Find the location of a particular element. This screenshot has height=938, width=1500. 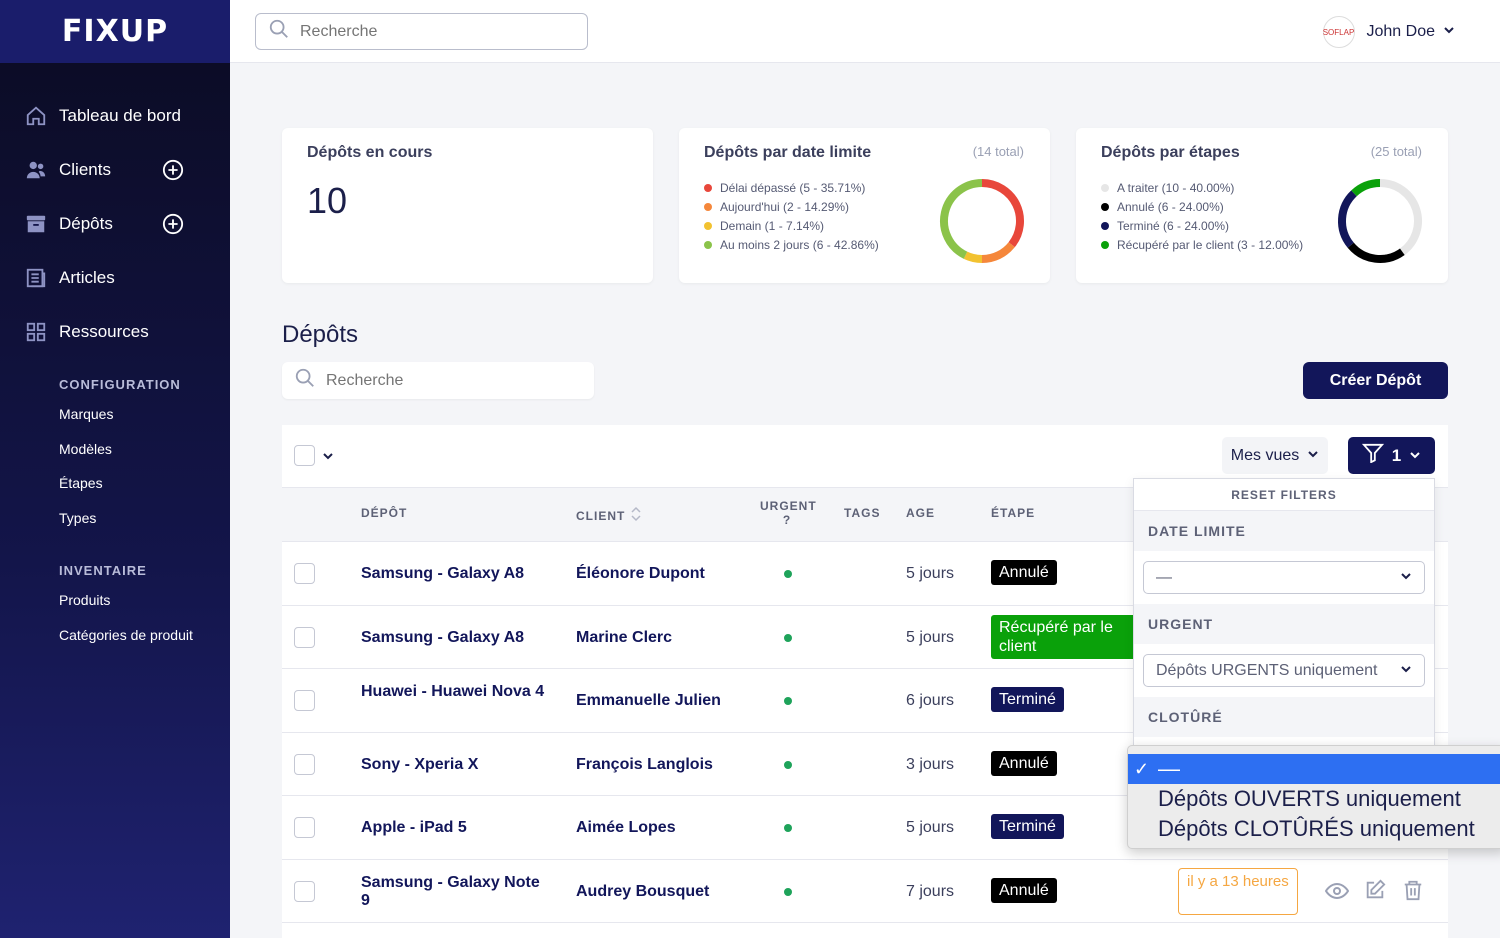

trash-icon is located at coordinates (1413, 890).